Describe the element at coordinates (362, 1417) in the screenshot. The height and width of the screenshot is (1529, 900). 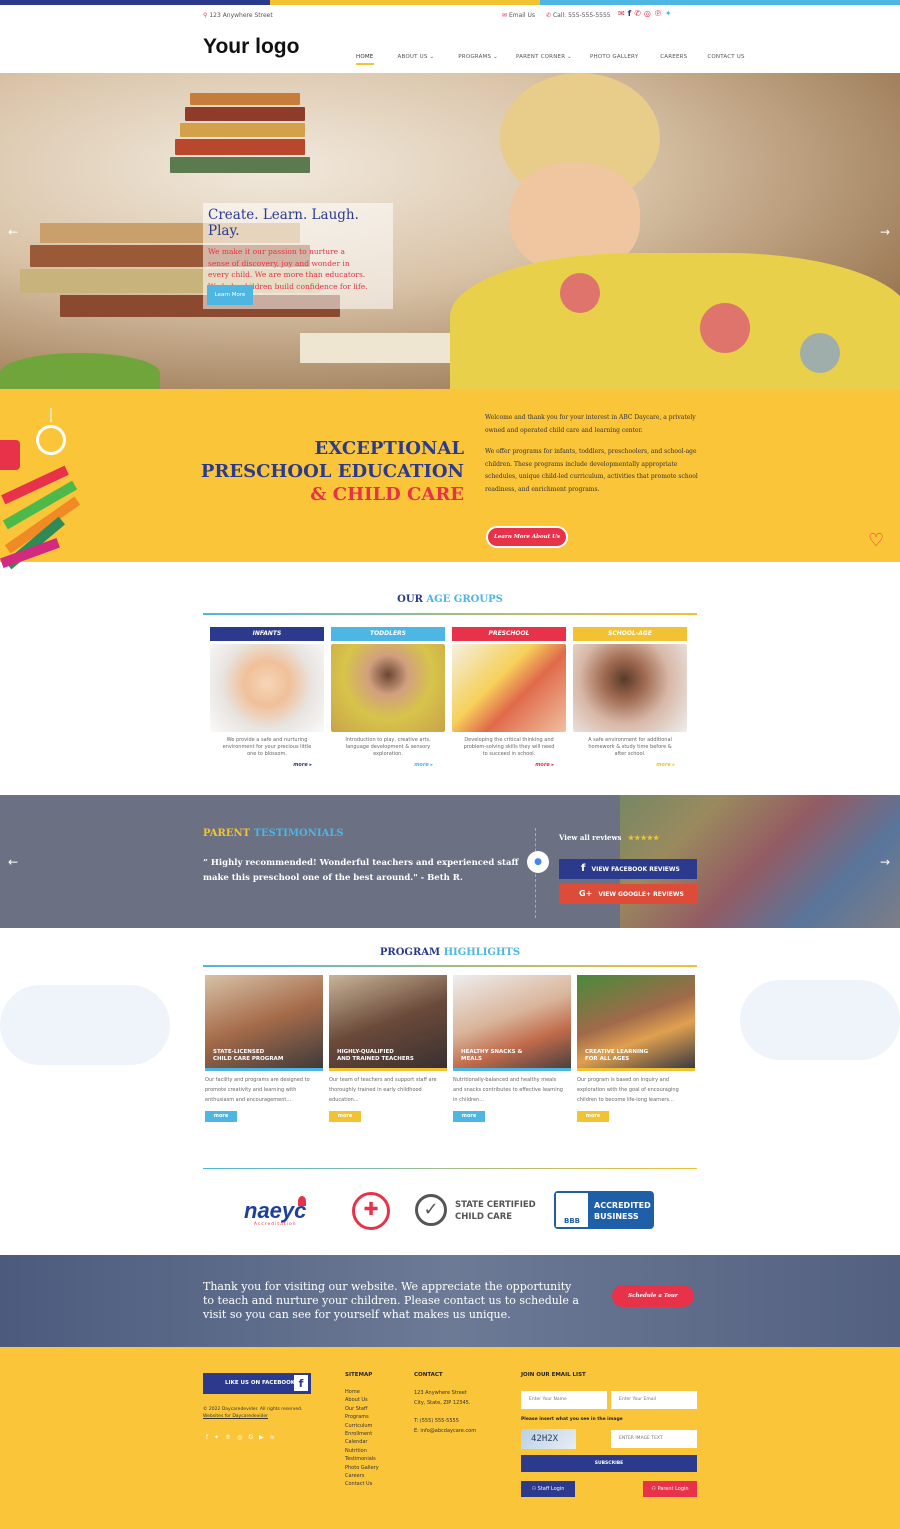
I see `sitemap-link: Programs` at that location.